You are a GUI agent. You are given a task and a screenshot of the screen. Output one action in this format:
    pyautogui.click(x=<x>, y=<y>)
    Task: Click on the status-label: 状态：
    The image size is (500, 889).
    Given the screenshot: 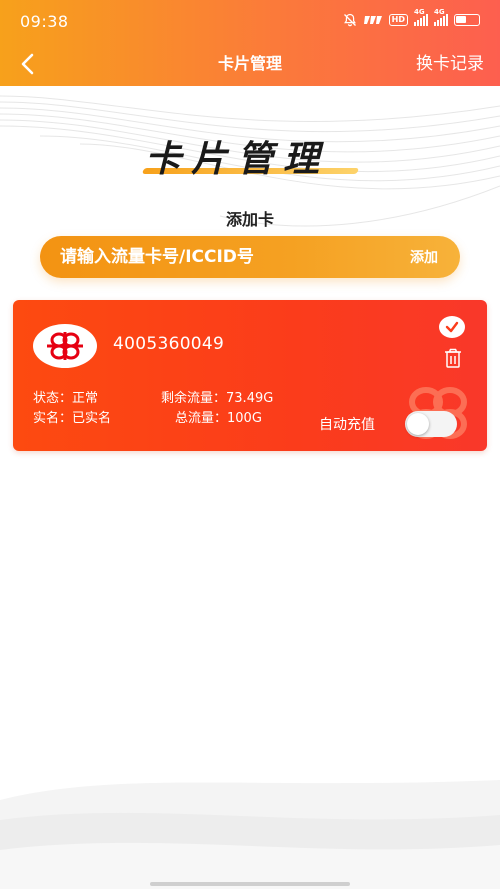 What is the action you would take?
    pyautogui.click(x=53, y=398)
    